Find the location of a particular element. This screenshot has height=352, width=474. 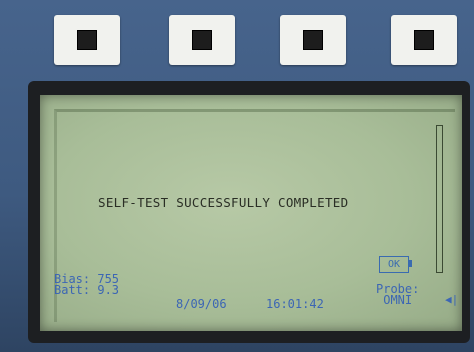

battery-icon: OK is located at coordinates (394, 264).